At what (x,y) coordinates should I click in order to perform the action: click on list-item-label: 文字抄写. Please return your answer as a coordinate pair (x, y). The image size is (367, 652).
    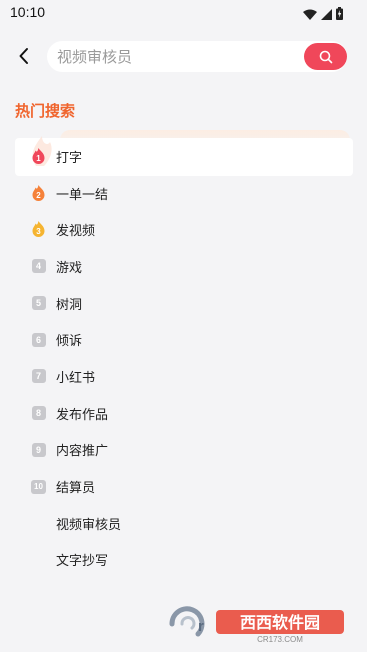
    Looking at the image, I should click on (82, 562).